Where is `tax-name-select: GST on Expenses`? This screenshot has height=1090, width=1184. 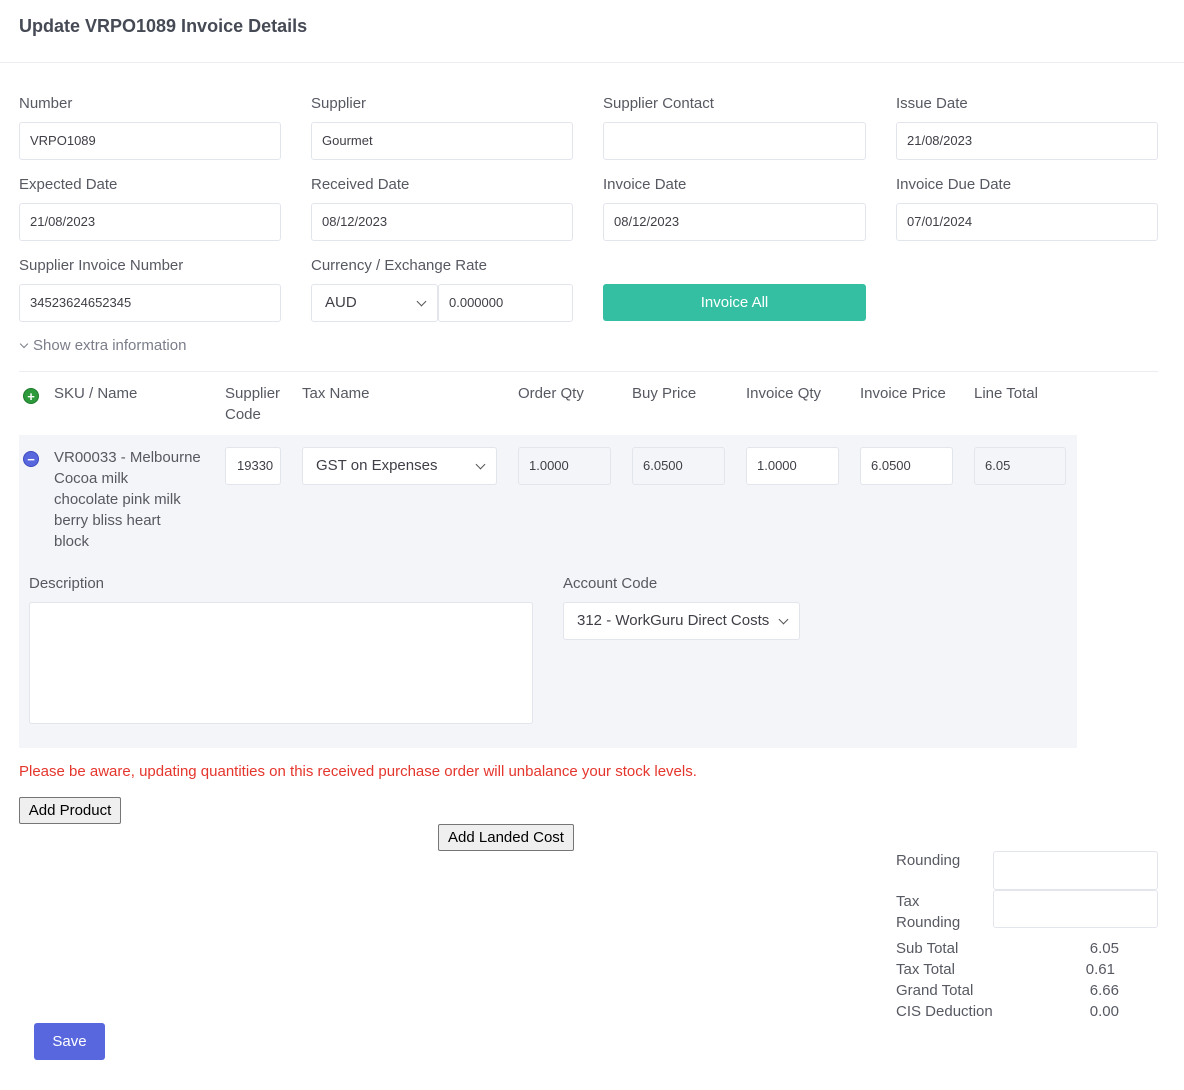
tax-name-select: GST on Expenses is located at coordinates (399, 466).